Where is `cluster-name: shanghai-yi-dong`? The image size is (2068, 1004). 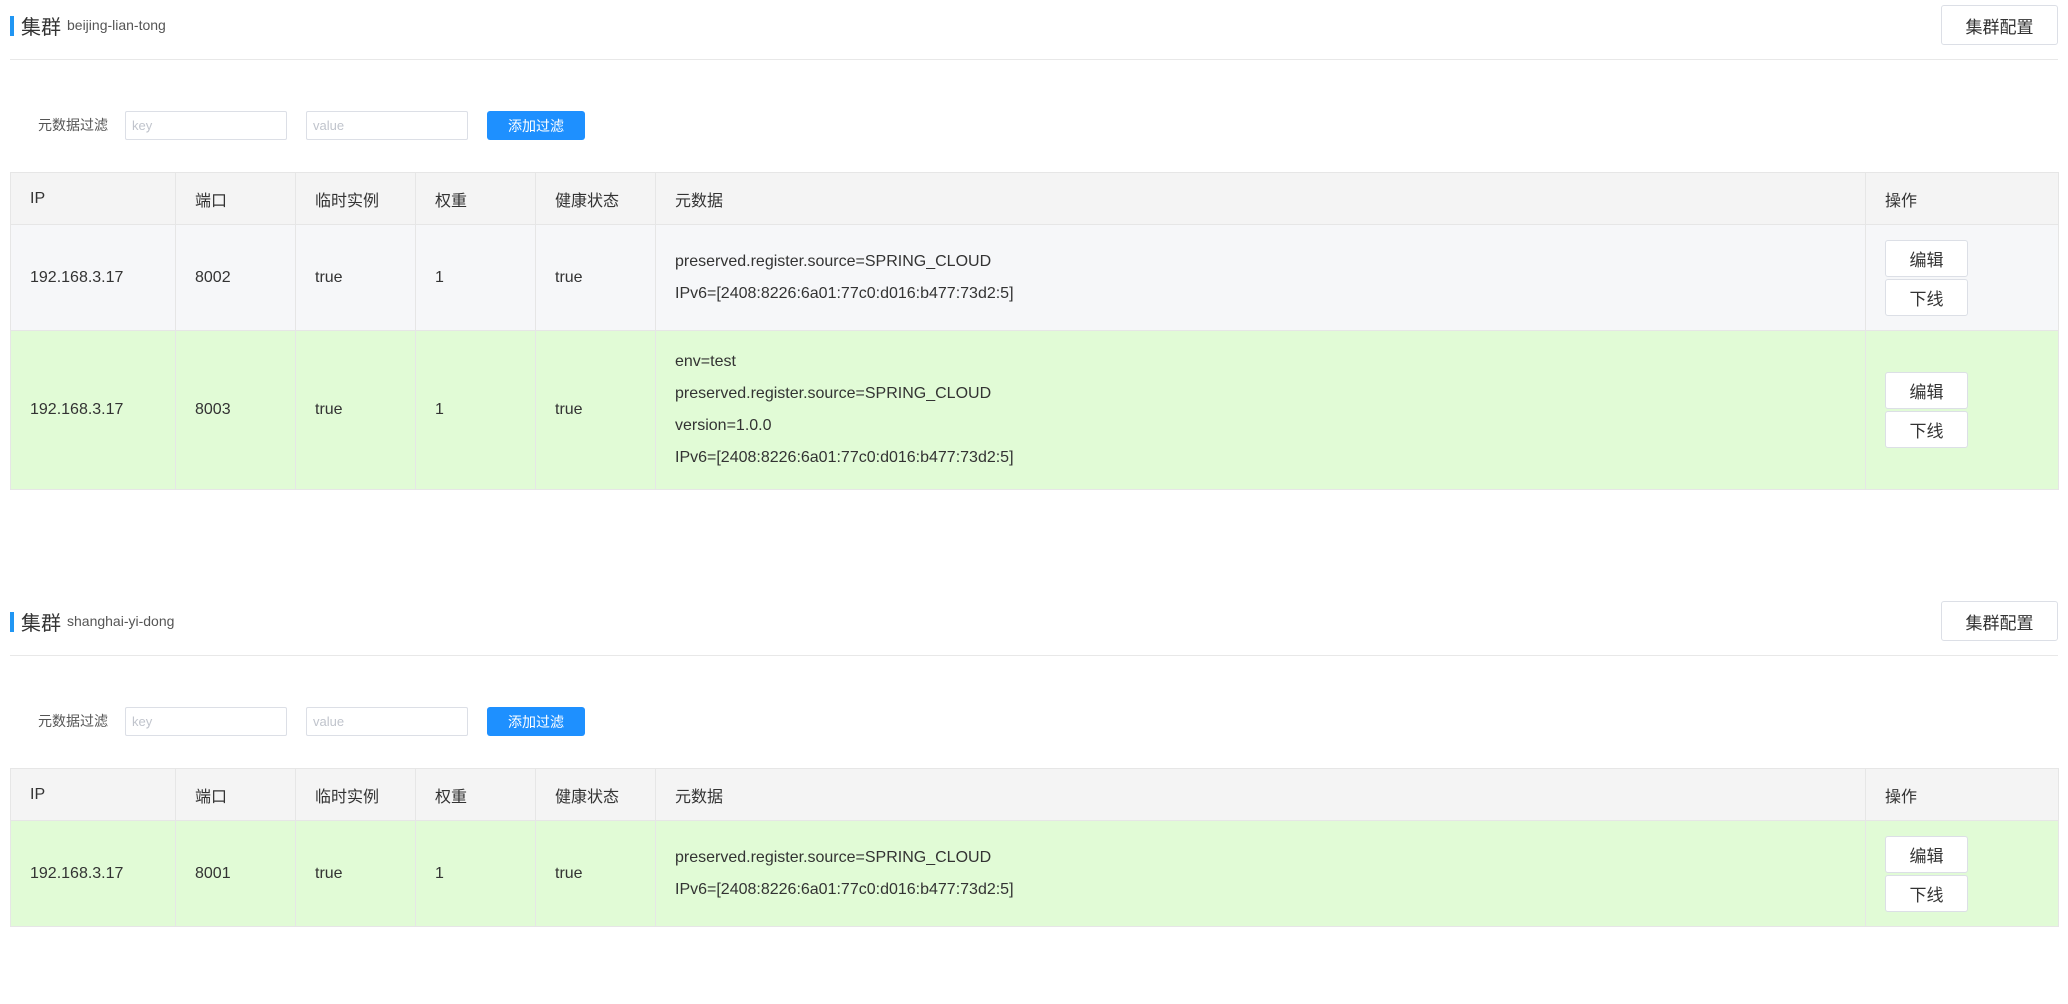 cluster-name: shanghai-yi-dong is located at coordinates (121, 621).